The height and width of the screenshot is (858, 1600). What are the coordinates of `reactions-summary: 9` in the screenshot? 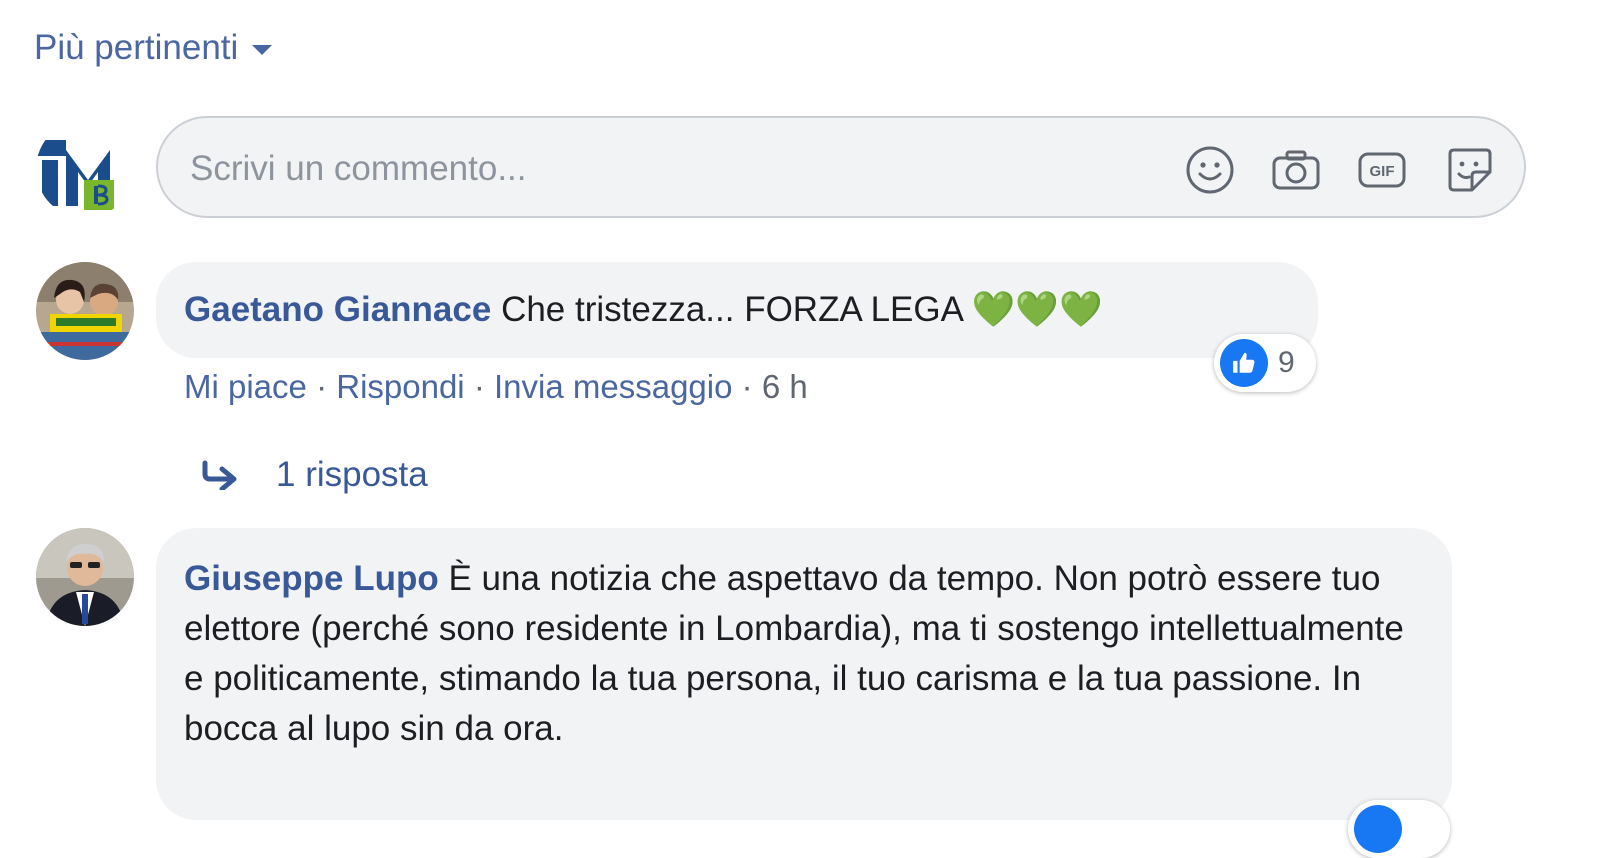 It's located at (1265, 363).